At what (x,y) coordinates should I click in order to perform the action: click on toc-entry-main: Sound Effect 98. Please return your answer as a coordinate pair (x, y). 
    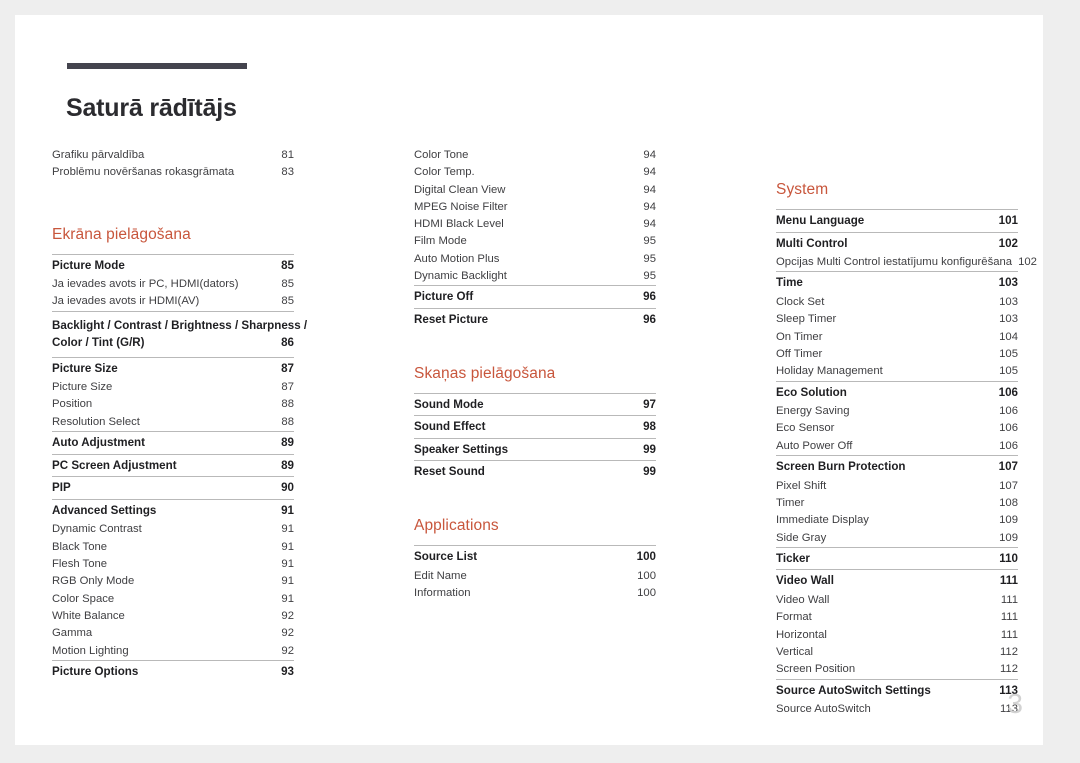
    Looking at the image, I should click on (535, 427).